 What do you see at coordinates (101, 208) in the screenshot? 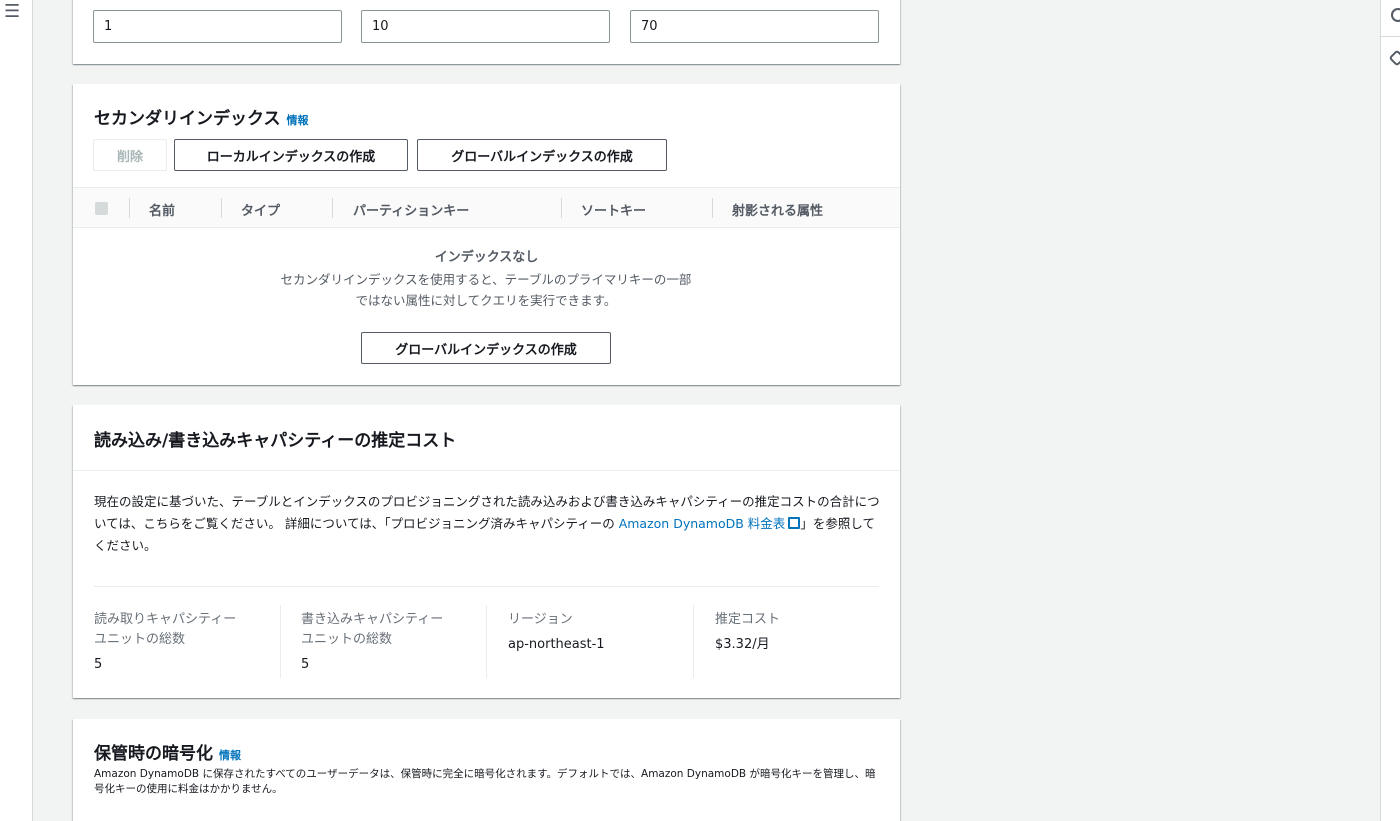
I see `select-all-checkbox` at bounding box center [101, 208].